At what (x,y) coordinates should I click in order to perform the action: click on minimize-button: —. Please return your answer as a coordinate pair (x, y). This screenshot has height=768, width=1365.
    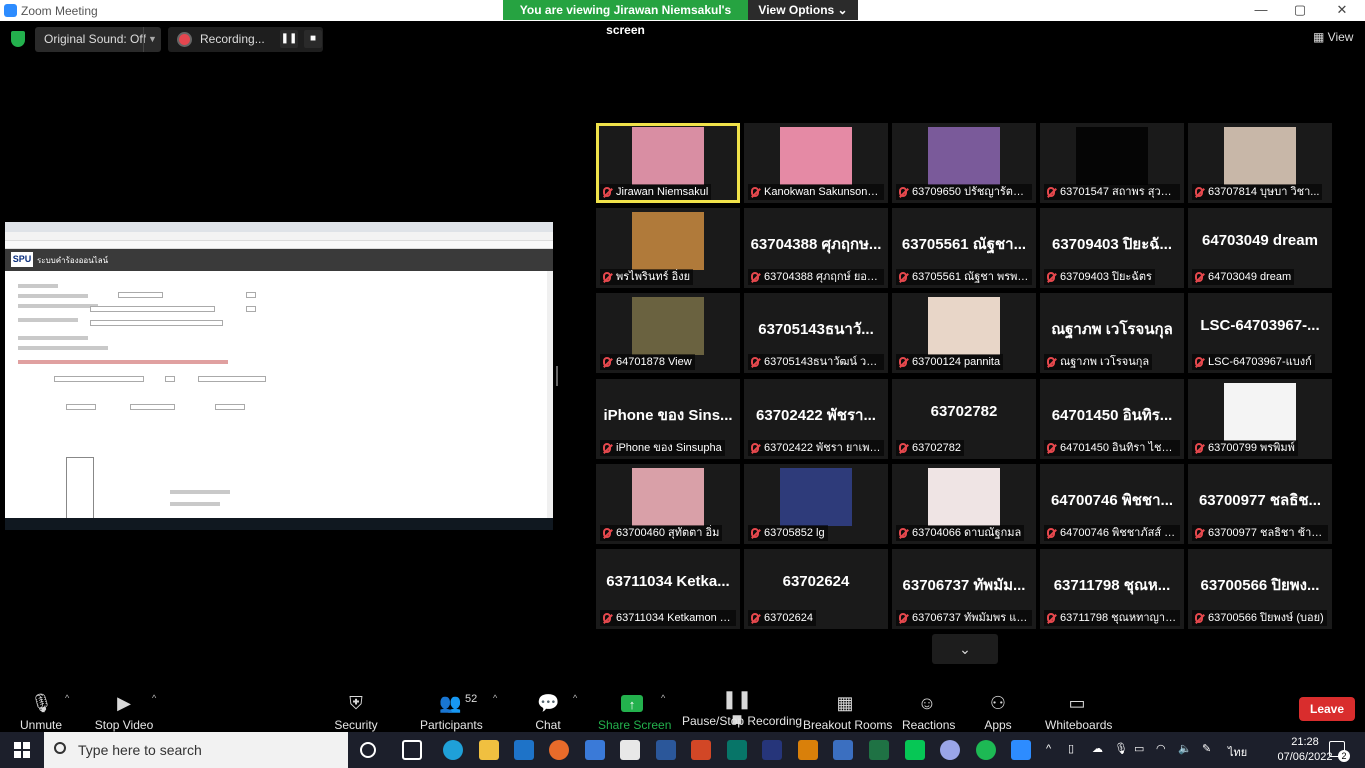
    Looking at the image, I should click on (1261, 9).